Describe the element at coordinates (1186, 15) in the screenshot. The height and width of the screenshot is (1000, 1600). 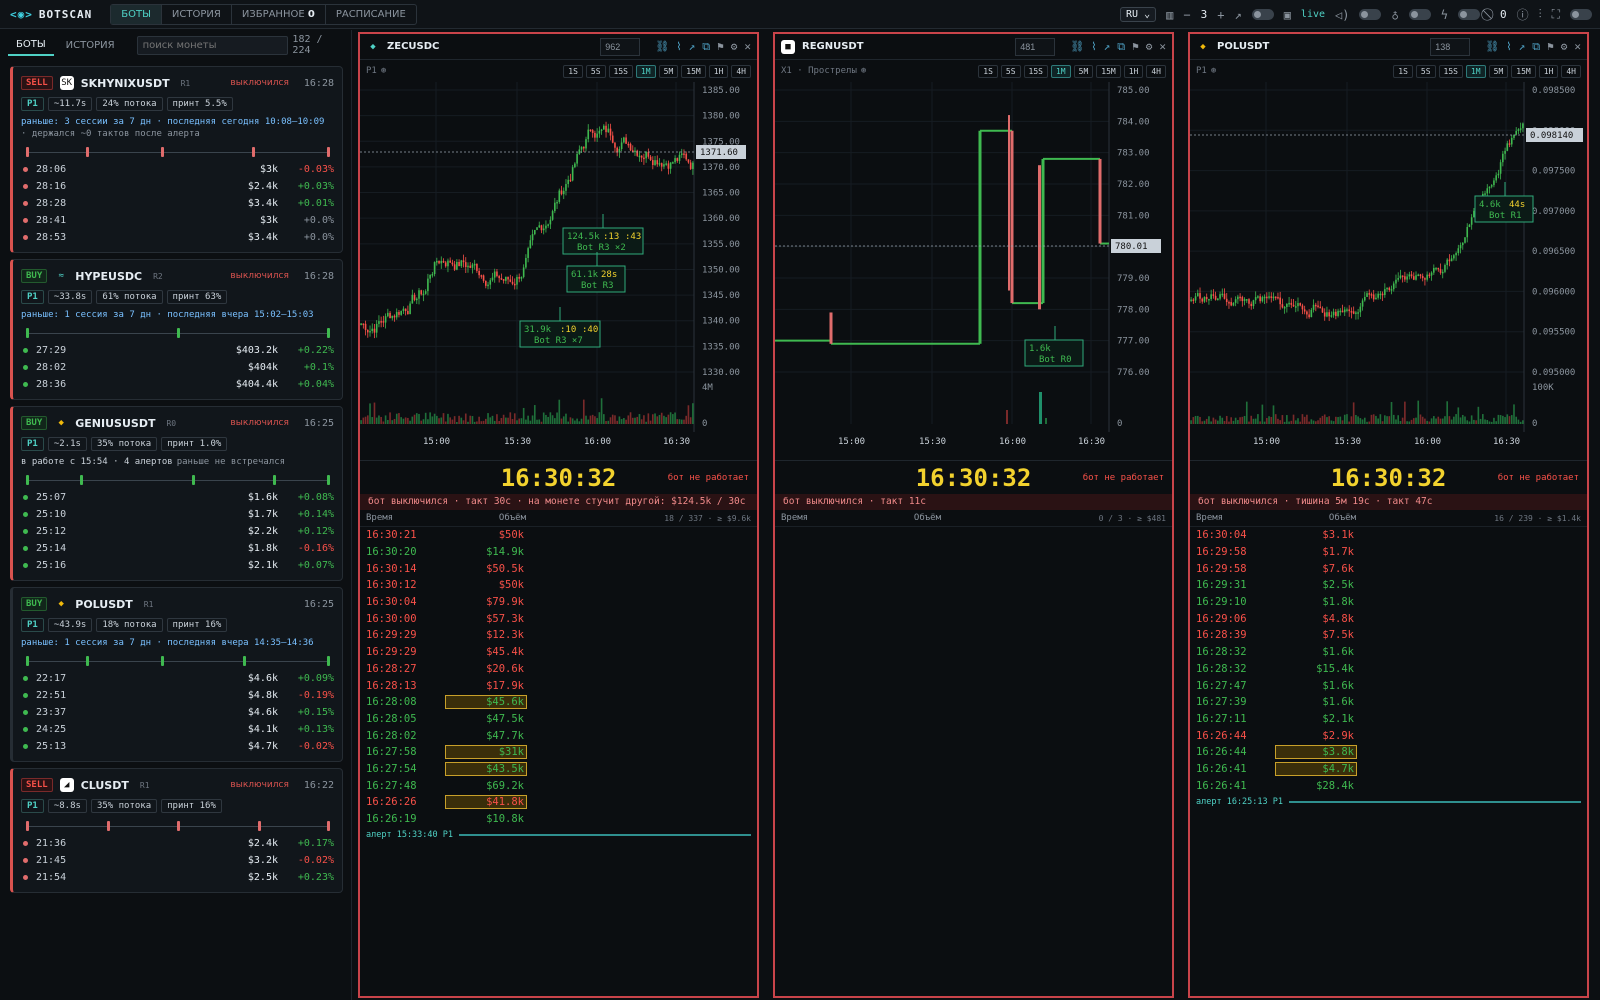
I see `grid-minus-button: −` at that location.